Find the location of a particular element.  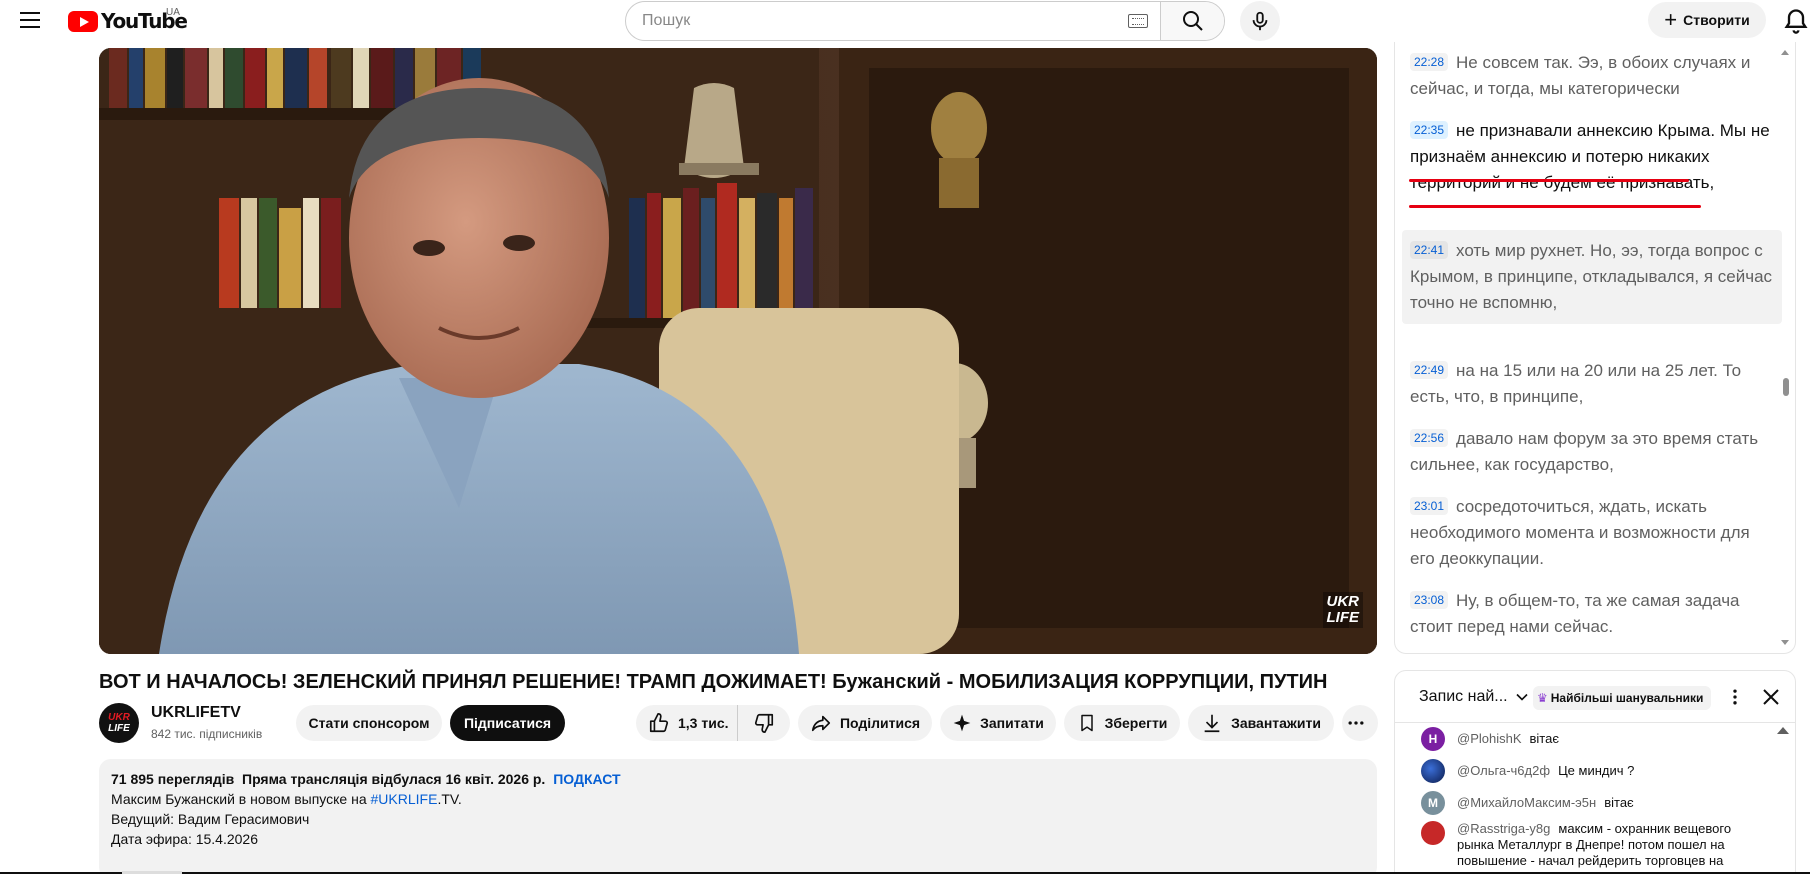

scroll-up-arrow is located at coordinates (1785, 52).